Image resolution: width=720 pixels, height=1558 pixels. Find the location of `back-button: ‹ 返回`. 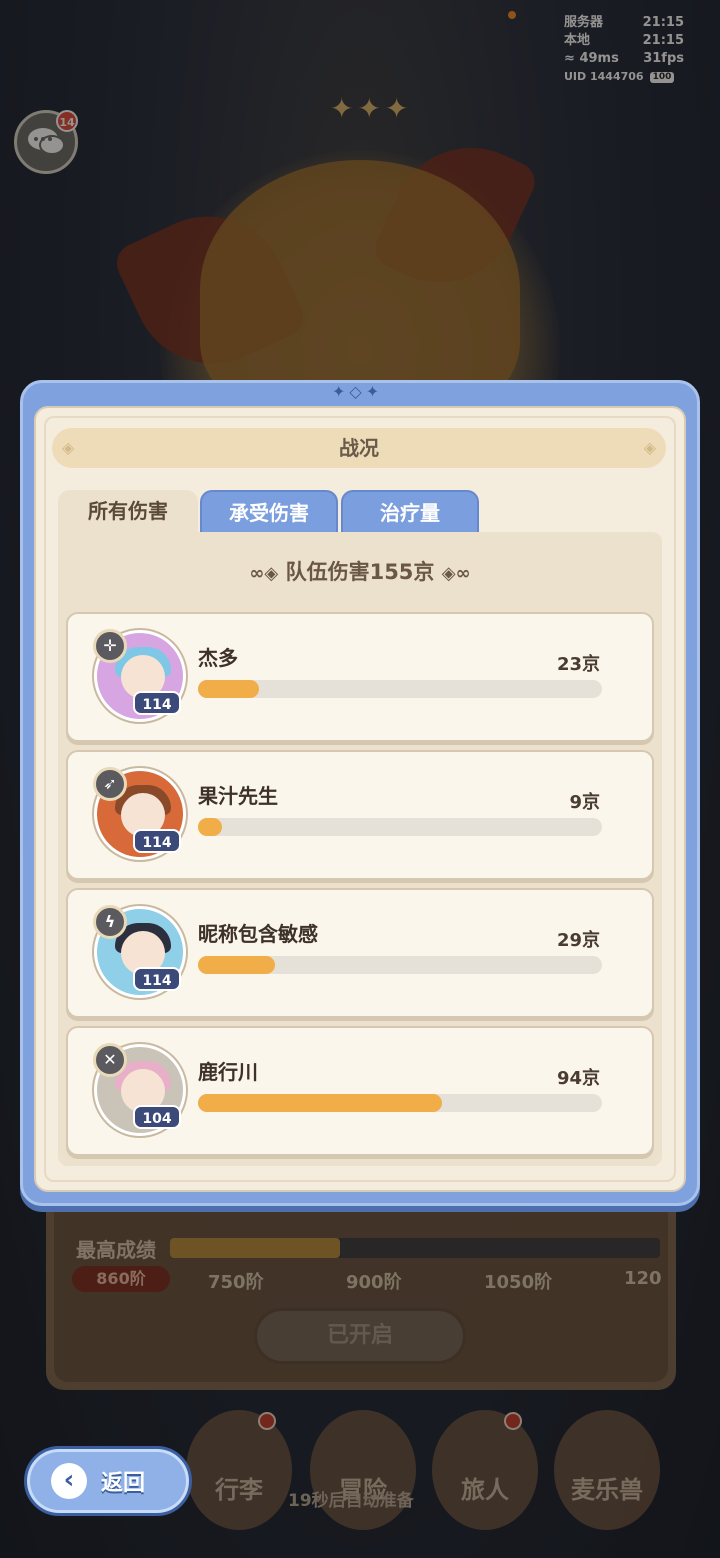

back-button: ‹ 返回 is located at coordinates (108, 1481).